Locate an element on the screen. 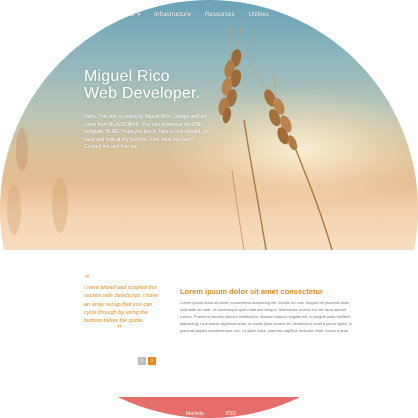 Image resolution: width=418 pixels, height=418 pixels. quote-close-icon: ” is located at coordinates (119, 329).